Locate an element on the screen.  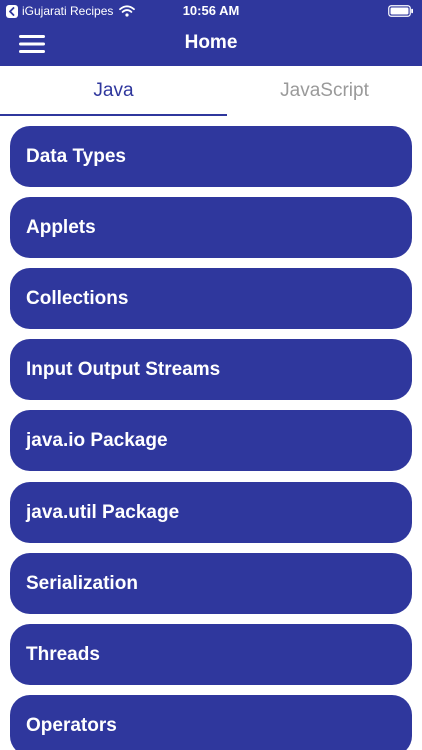
topic-label: Collections is located at coordinates (77, 298).